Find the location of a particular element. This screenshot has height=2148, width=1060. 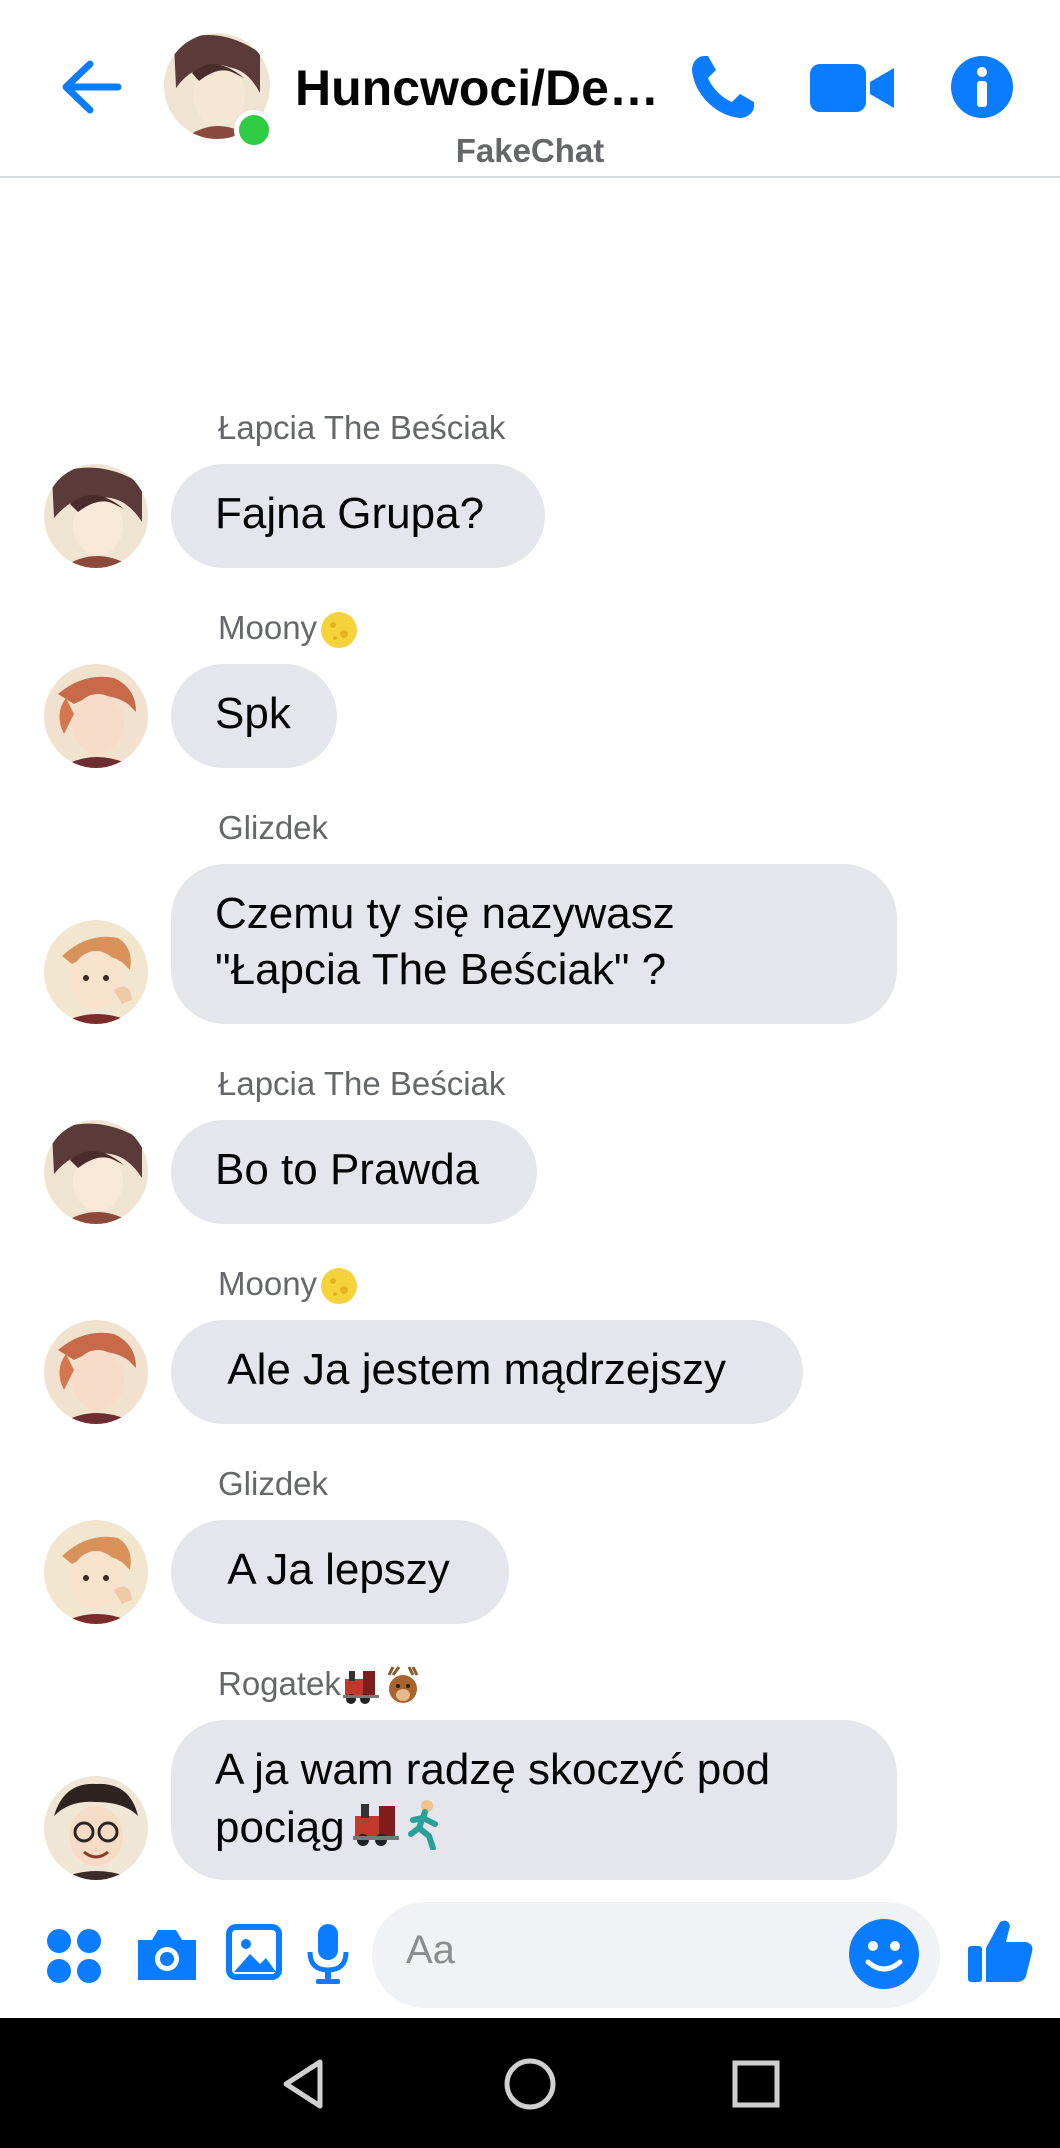

apps-grid-icon is located at coordinates (74, 1956).